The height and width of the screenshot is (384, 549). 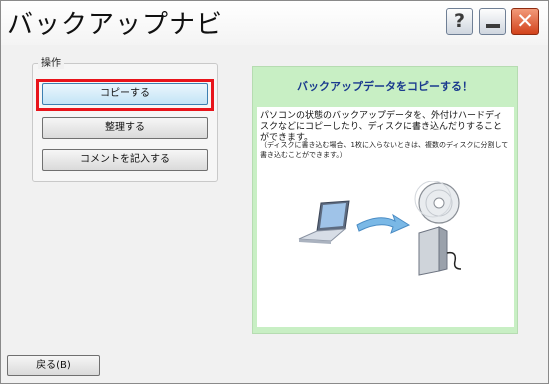 What do you see at coordinates (437, 202) in the screenshot?
I see `disc-icon` at bounding box center [437, 202].